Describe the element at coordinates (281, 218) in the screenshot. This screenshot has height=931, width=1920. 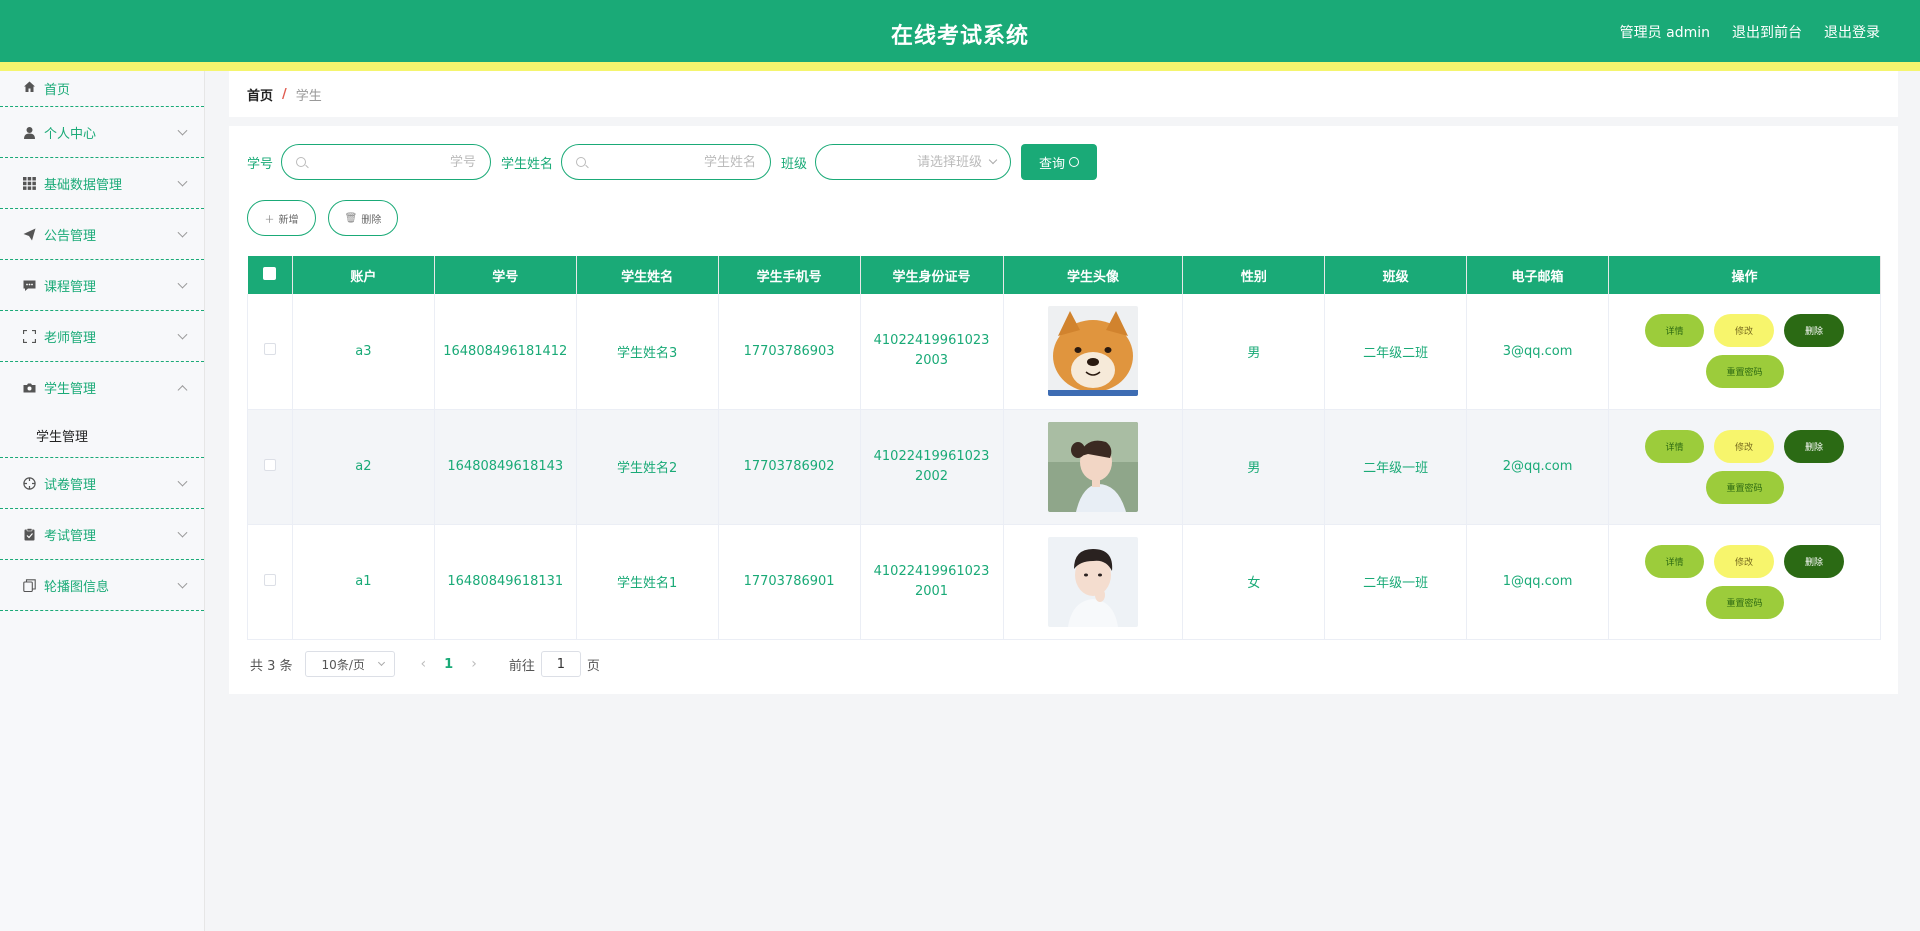
I see `add-button: ＋ 新增` at that location.